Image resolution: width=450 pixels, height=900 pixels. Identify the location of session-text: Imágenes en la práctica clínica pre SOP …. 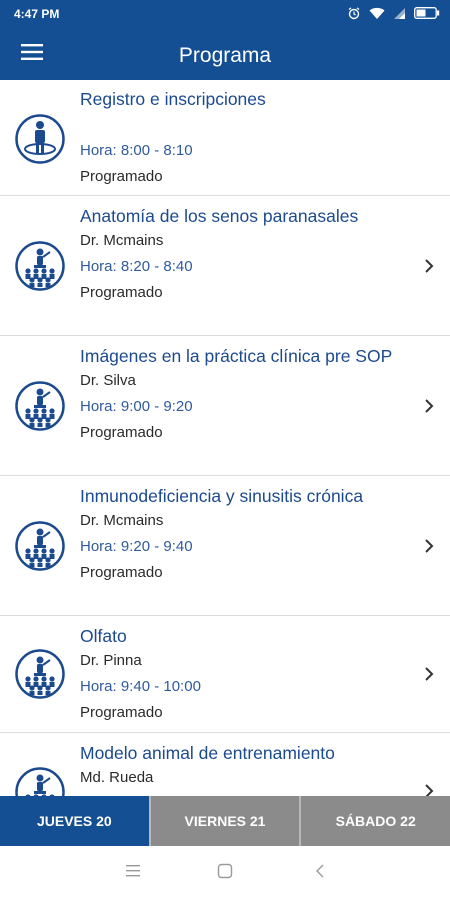
(245, 394).